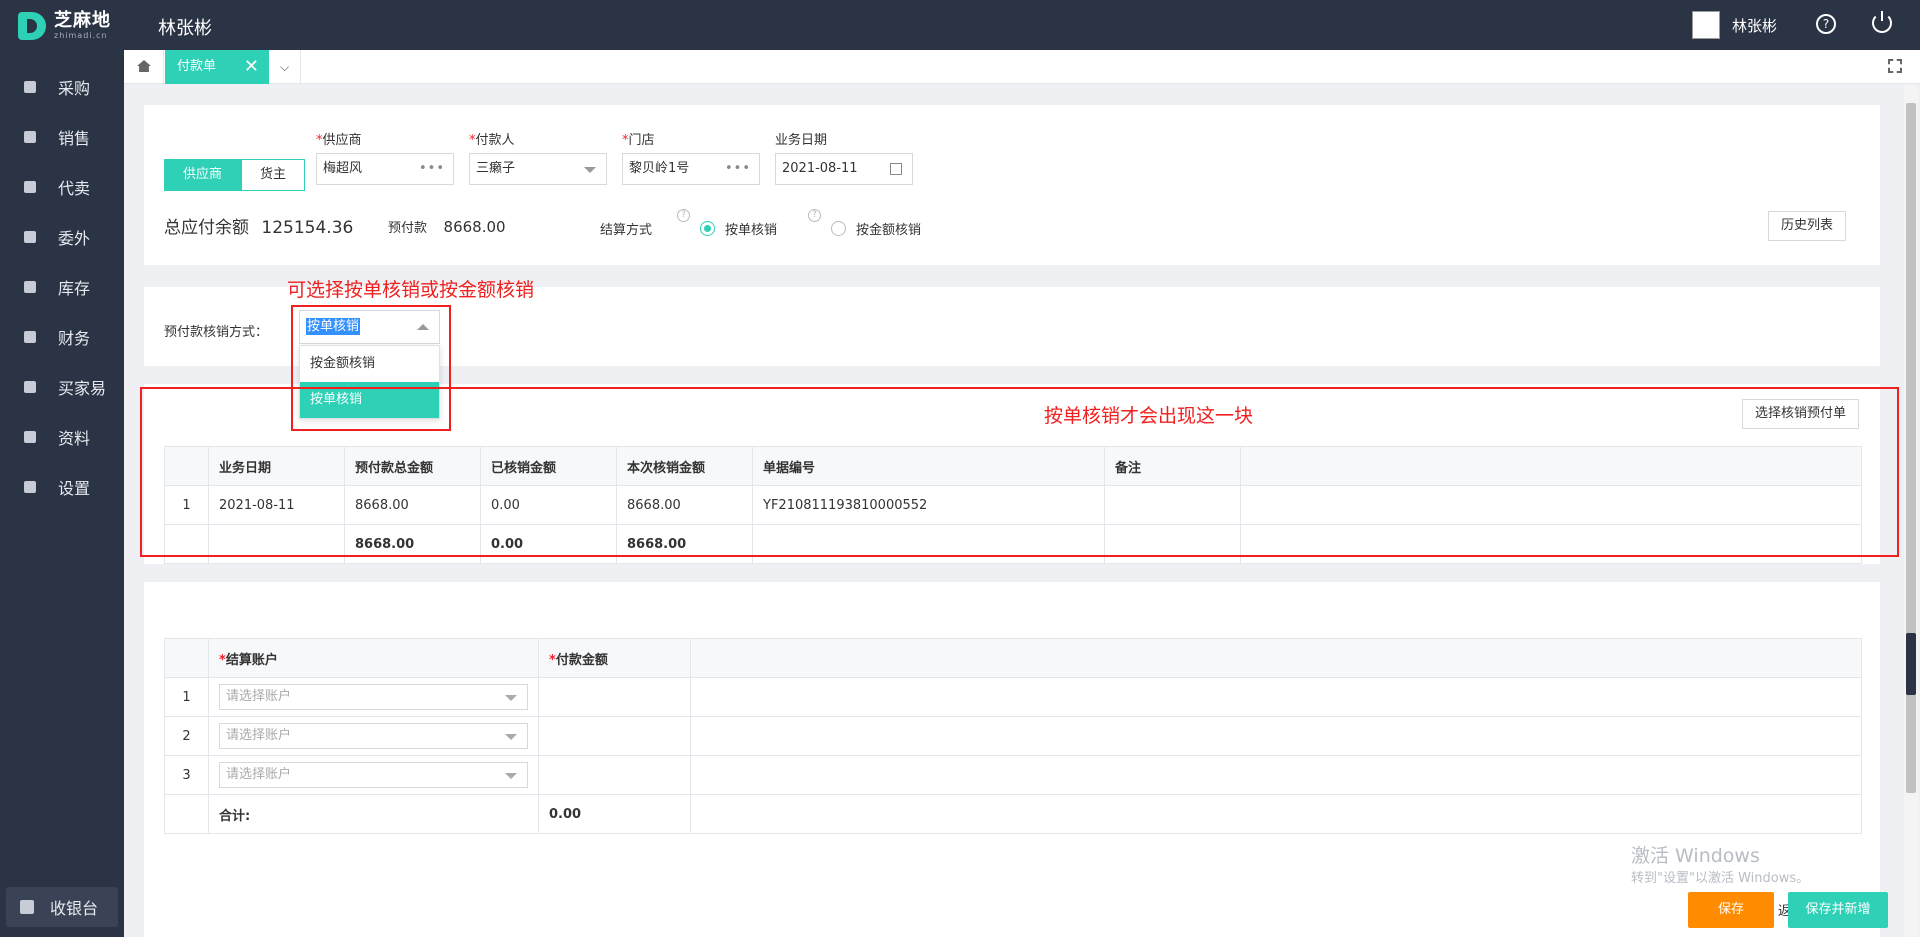 Image resolution: width=1920 pixels, height=937 pixels. I want to click on fullscreen-icon, so click(1895, 66).